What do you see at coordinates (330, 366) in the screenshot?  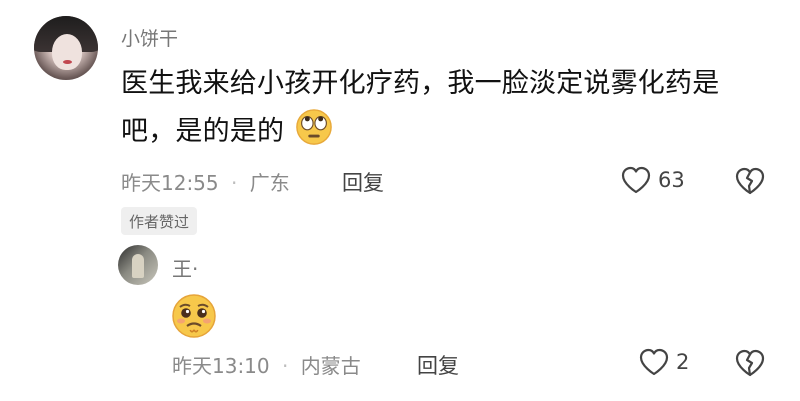 I see `reply-location: 内蒙古` at bounding box center [330, 366].